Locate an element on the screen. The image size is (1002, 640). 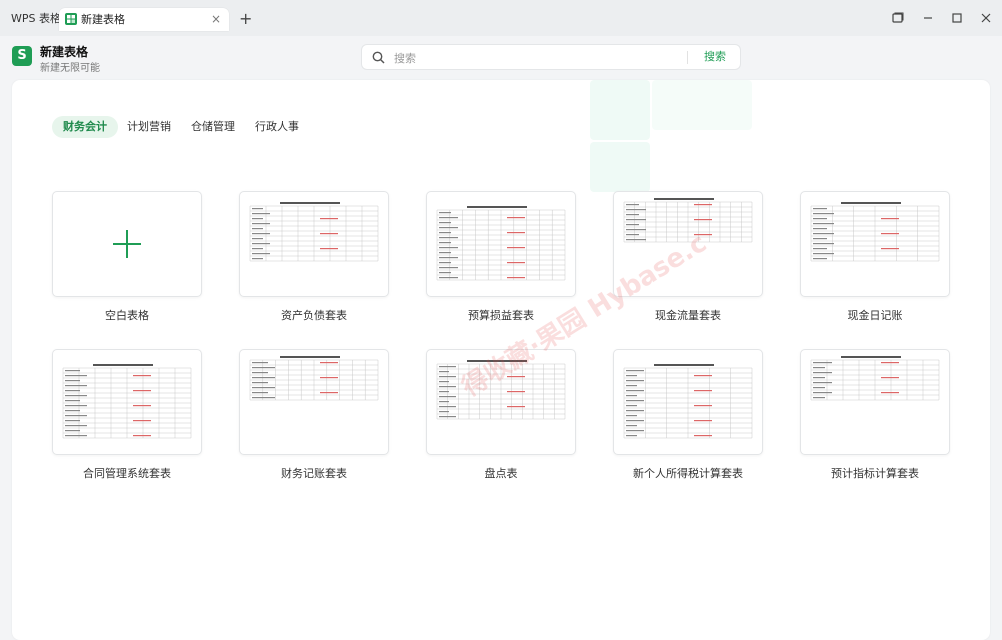
search-icon is located at coordinates (378, 57).